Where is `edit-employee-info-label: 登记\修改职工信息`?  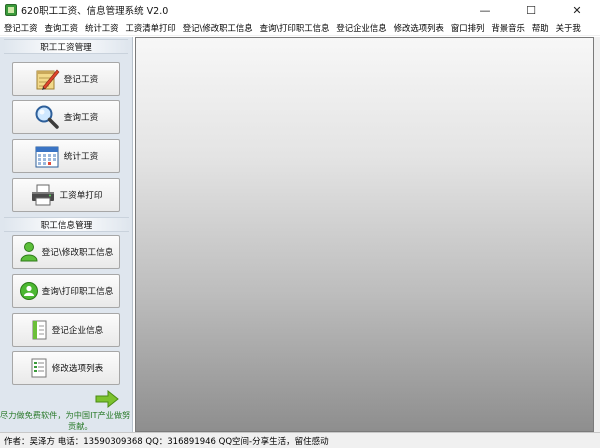
edit-employee-info-label: 登记\修改职工信息 is located at coordinates (77, 253).